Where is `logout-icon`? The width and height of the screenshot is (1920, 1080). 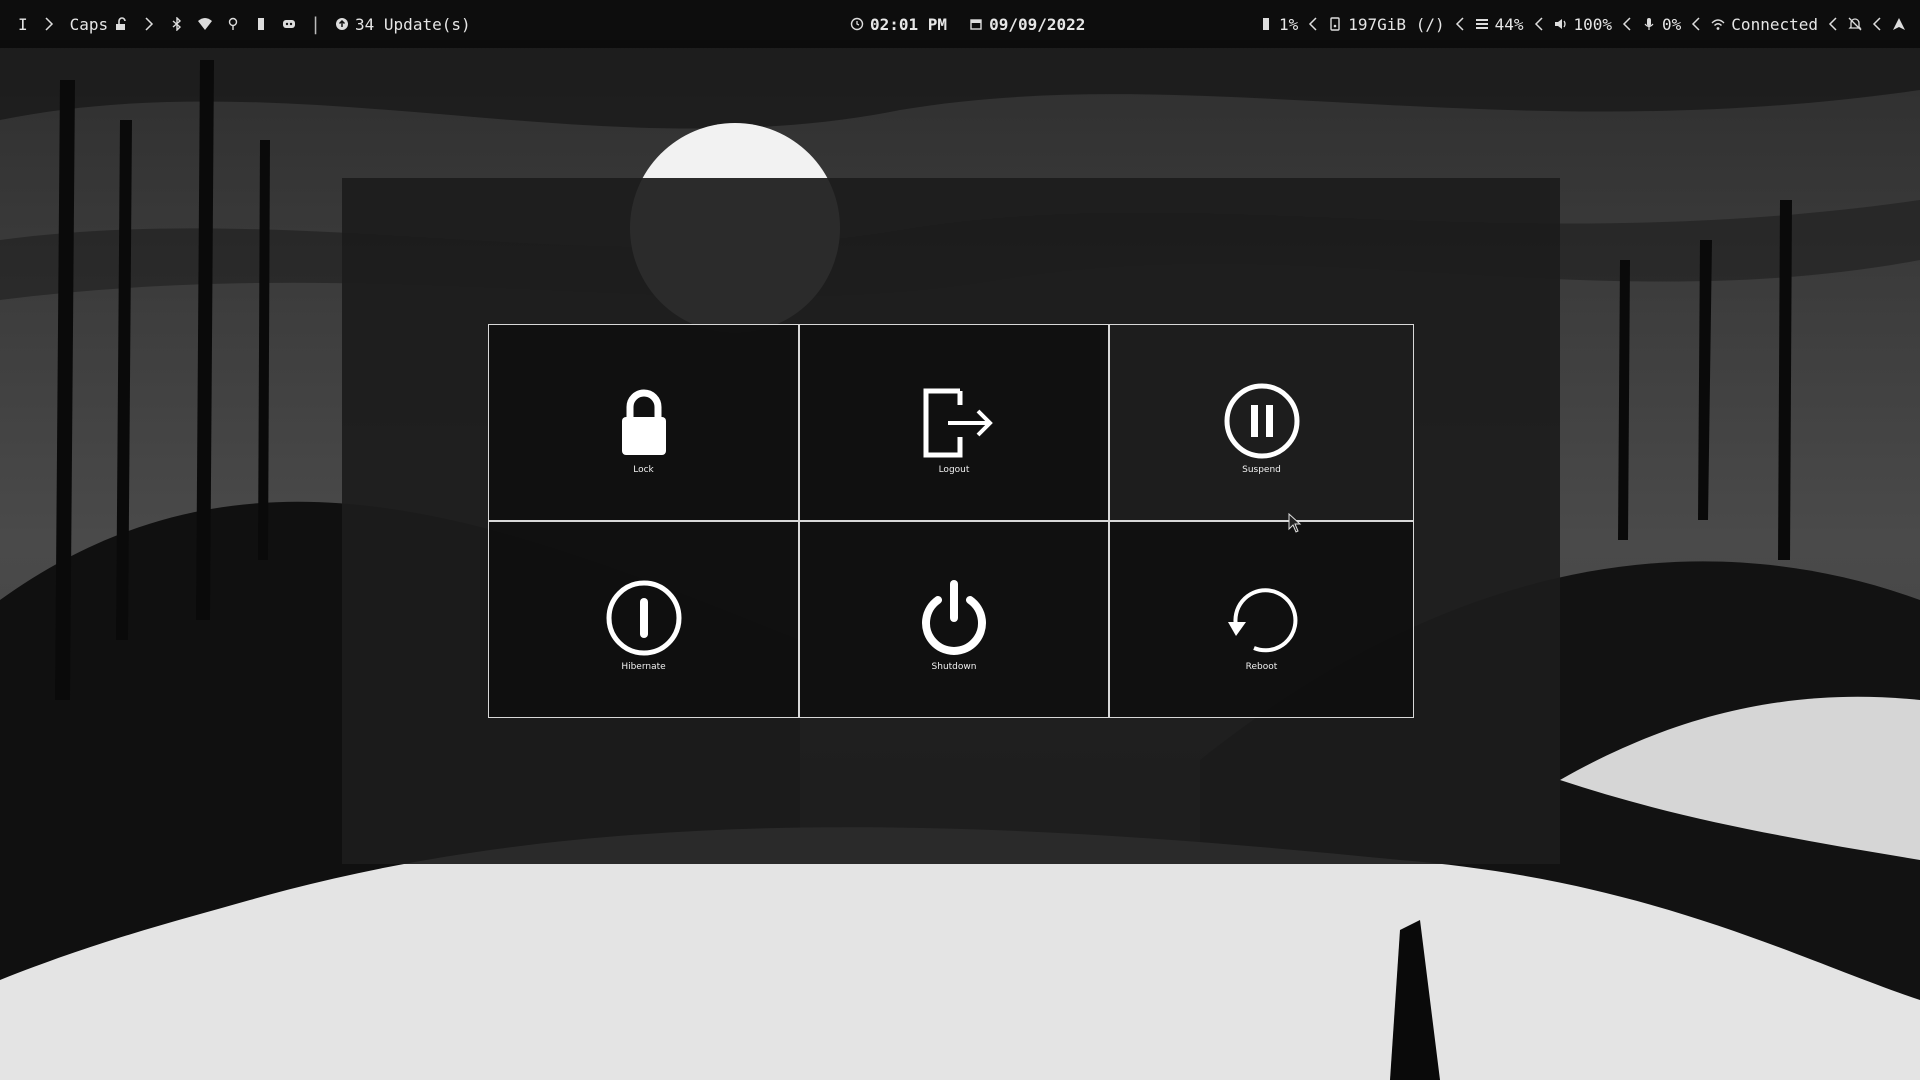
logout-icon is located at coordinates (954, 421).